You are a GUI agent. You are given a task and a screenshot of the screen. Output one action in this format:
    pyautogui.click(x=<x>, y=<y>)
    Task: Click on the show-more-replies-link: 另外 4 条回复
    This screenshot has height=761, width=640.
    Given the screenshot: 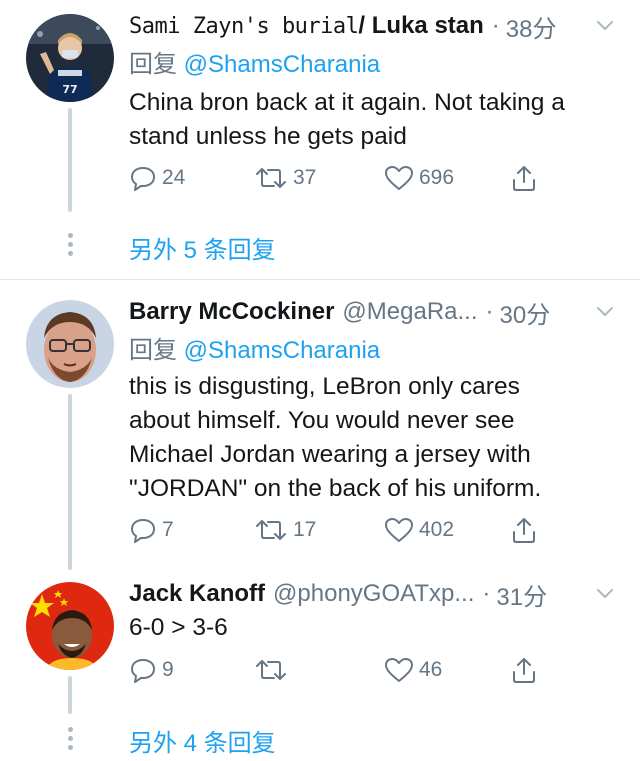 What is the action you would take?
    pyautogui.click(x=202, y=740)
    